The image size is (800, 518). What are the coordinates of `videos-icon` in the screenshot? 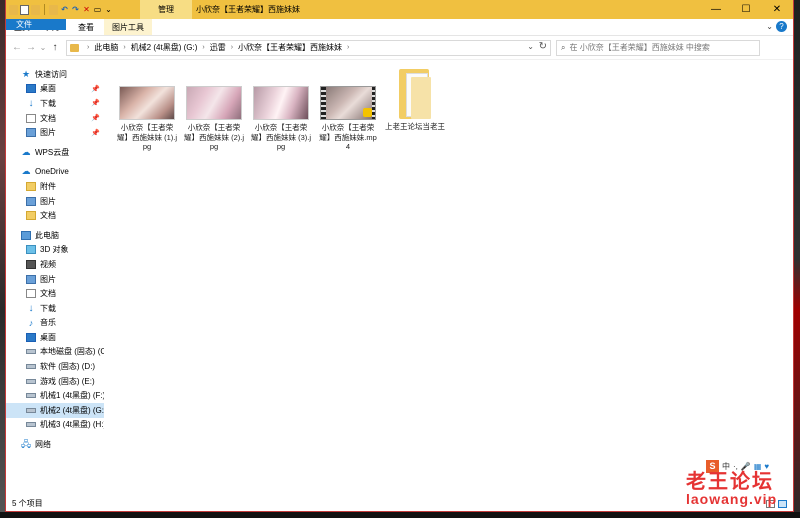 It's located at (31, 264).